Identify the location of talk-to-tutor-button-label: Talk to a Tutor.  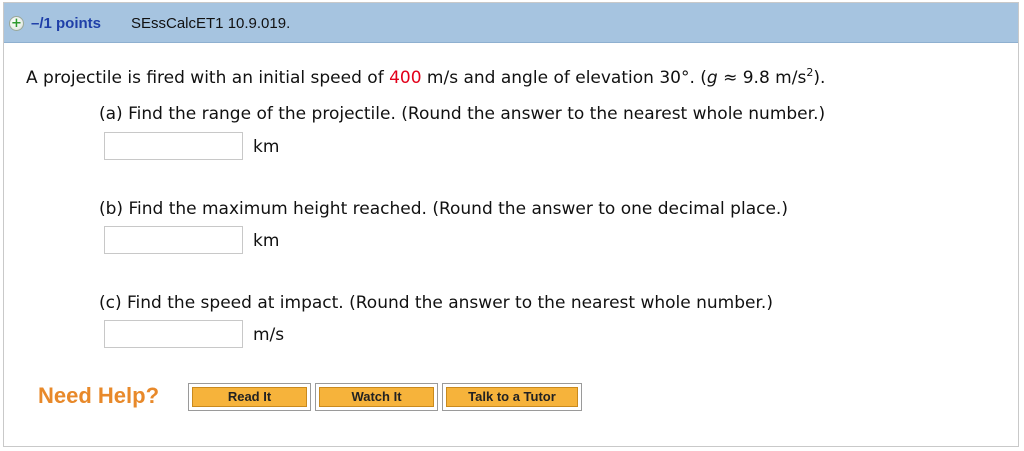
(512, 397).